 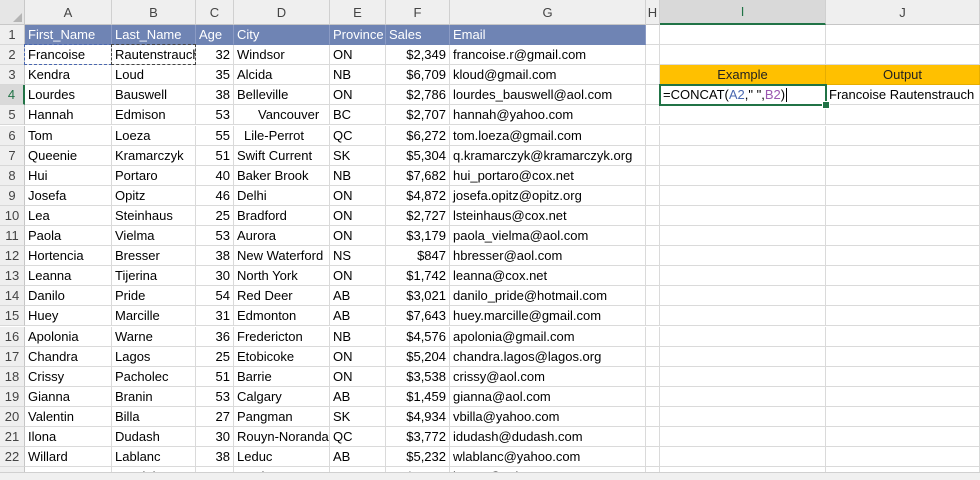 I want to click on table-cell: leanna@cox.net, so click(x=548, y=276).